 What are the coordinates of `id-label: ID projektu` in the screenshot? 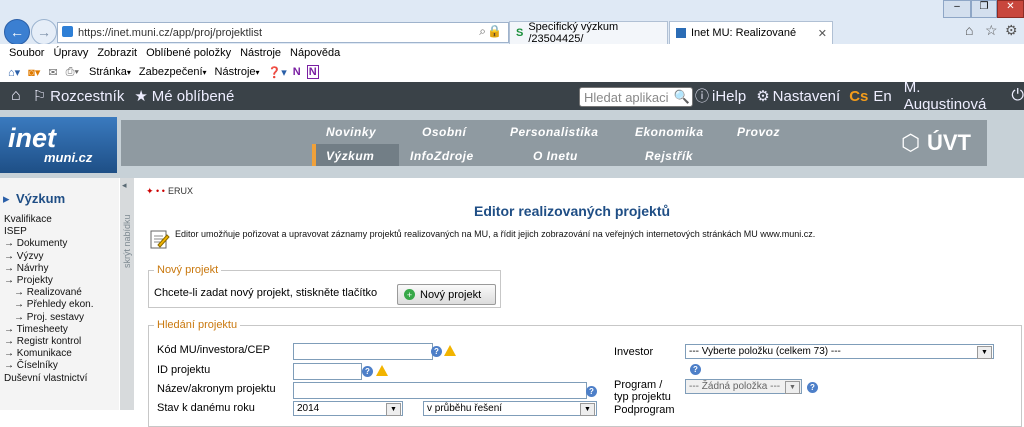 It's located at (184, 370).